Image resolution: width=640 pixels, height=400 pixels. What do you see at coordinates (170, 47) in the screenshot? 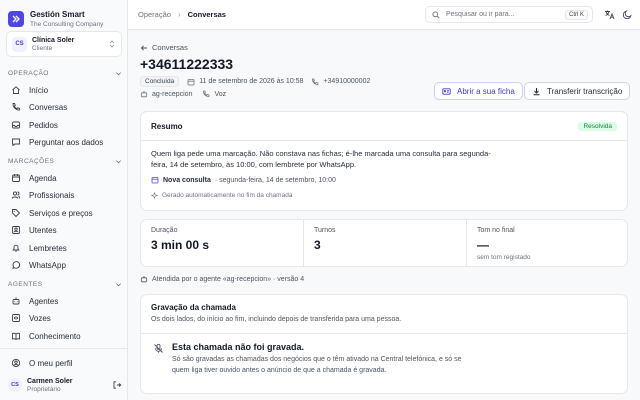
I see `back-link-label: Conversas` at bounding box center [170, 47].